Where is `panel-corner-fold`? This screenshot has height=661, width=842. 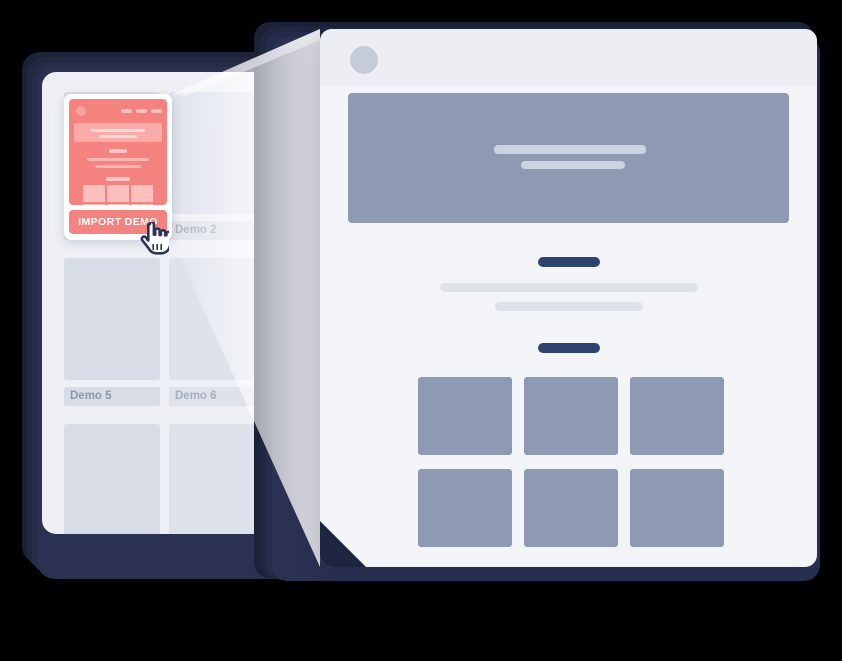
panel-corner-fold is located at coordinates (343, 544).